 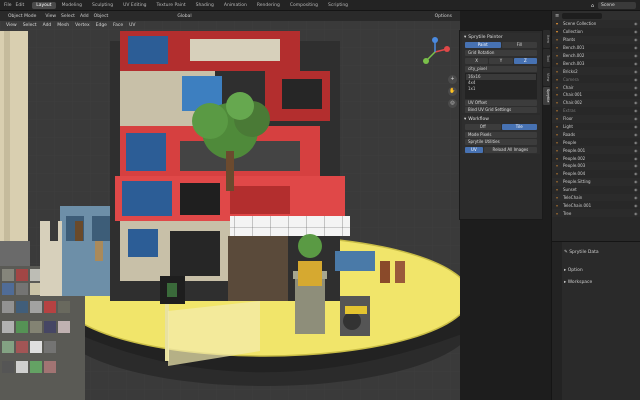 I want to click on outliner-row: ▾ Collection ◉, so click(x=596, y=32).